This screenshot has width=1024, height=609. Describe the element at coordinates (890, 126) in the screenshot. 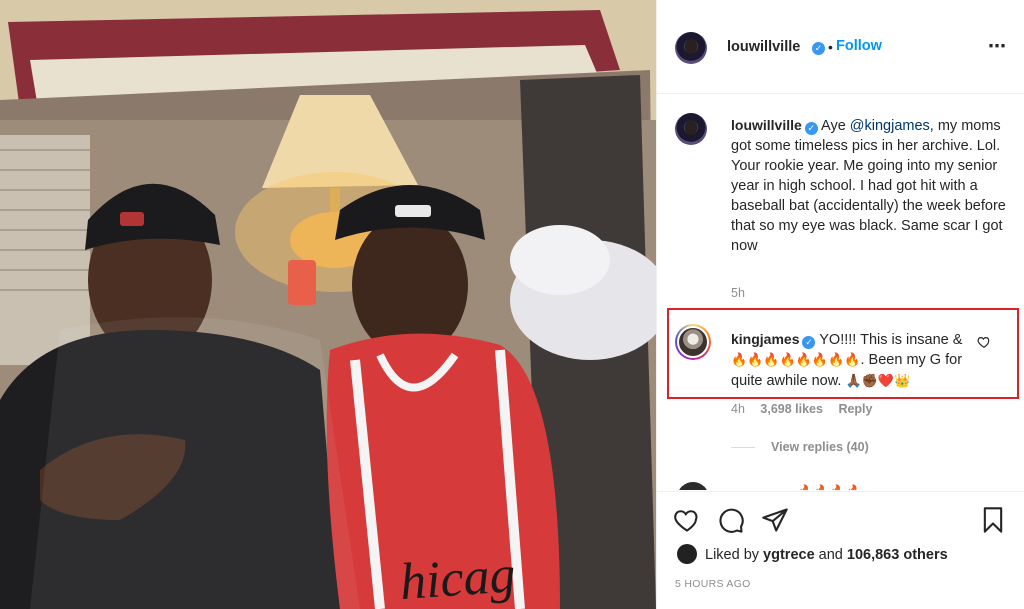

I see `caption-mention-link: @kingjames` at that location.